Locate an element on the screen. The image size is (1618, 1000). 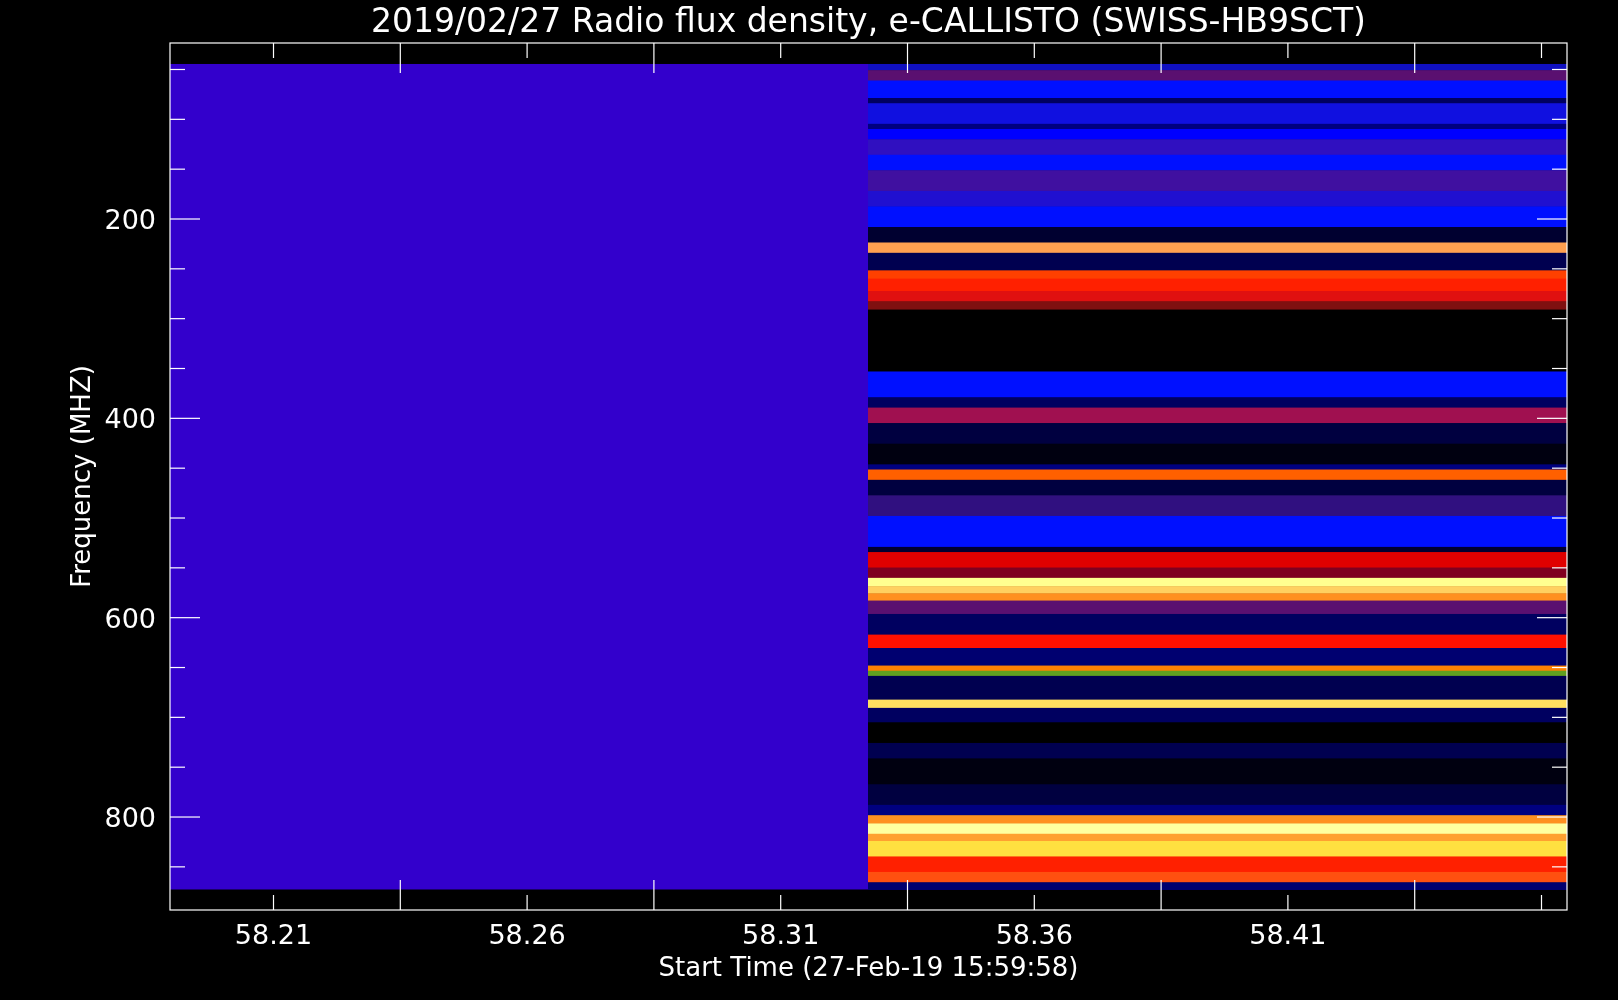
y-tick-label: 200 is located at coordinates (130, 219).